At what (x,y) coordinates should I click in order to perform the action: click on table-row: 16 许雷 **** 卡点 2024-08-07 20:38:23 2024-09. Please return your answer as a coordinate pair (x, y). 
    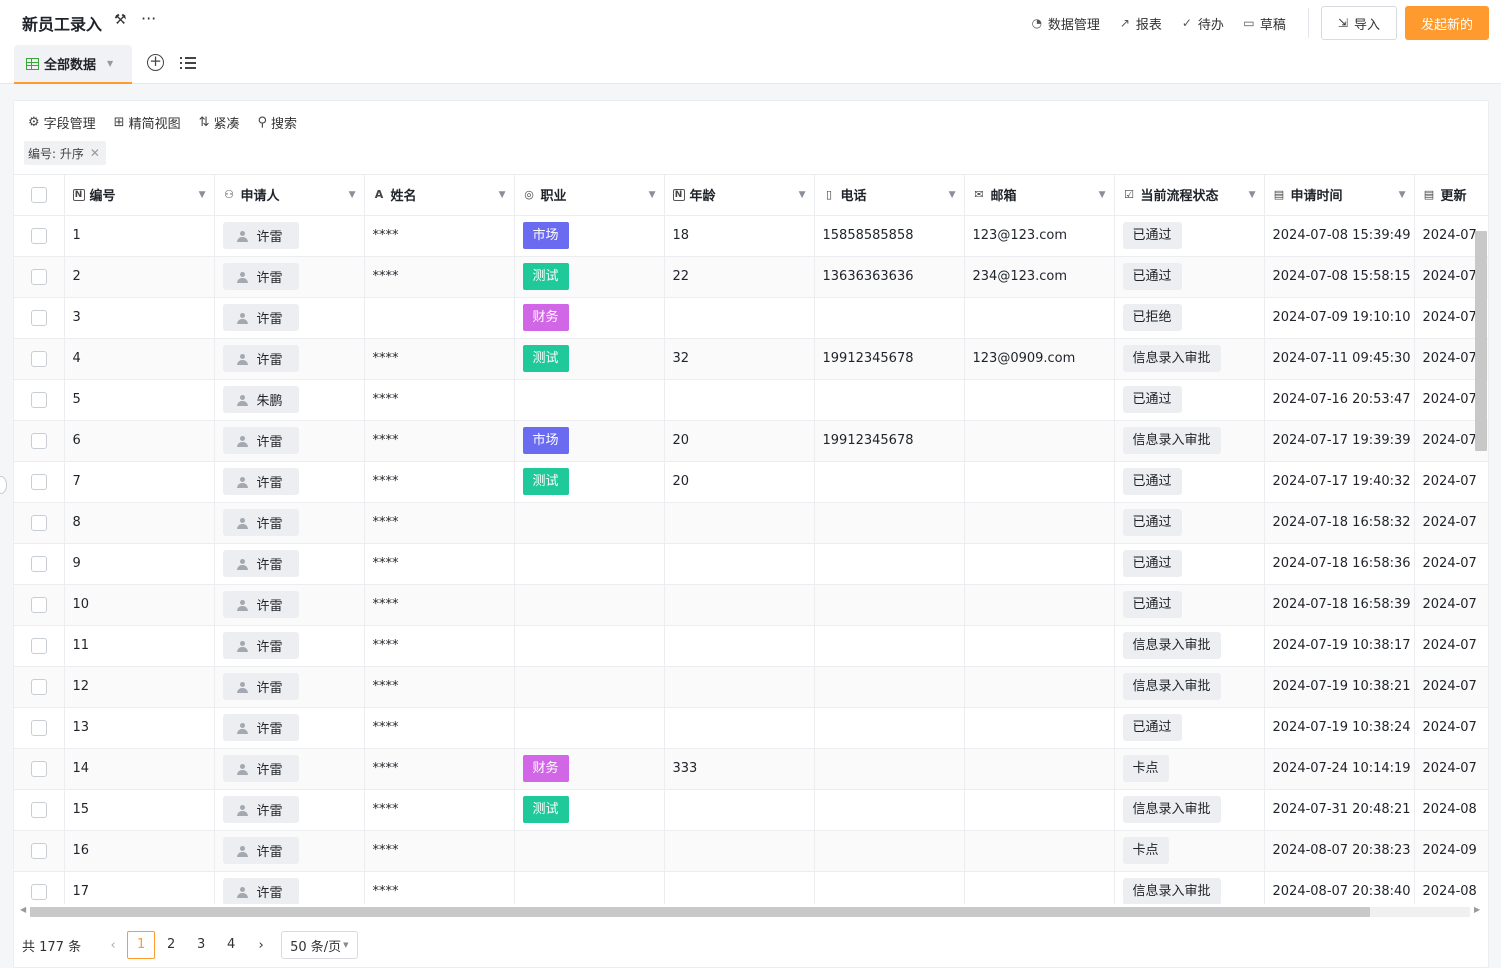
    Looking at the image, I should click on (751, 851).